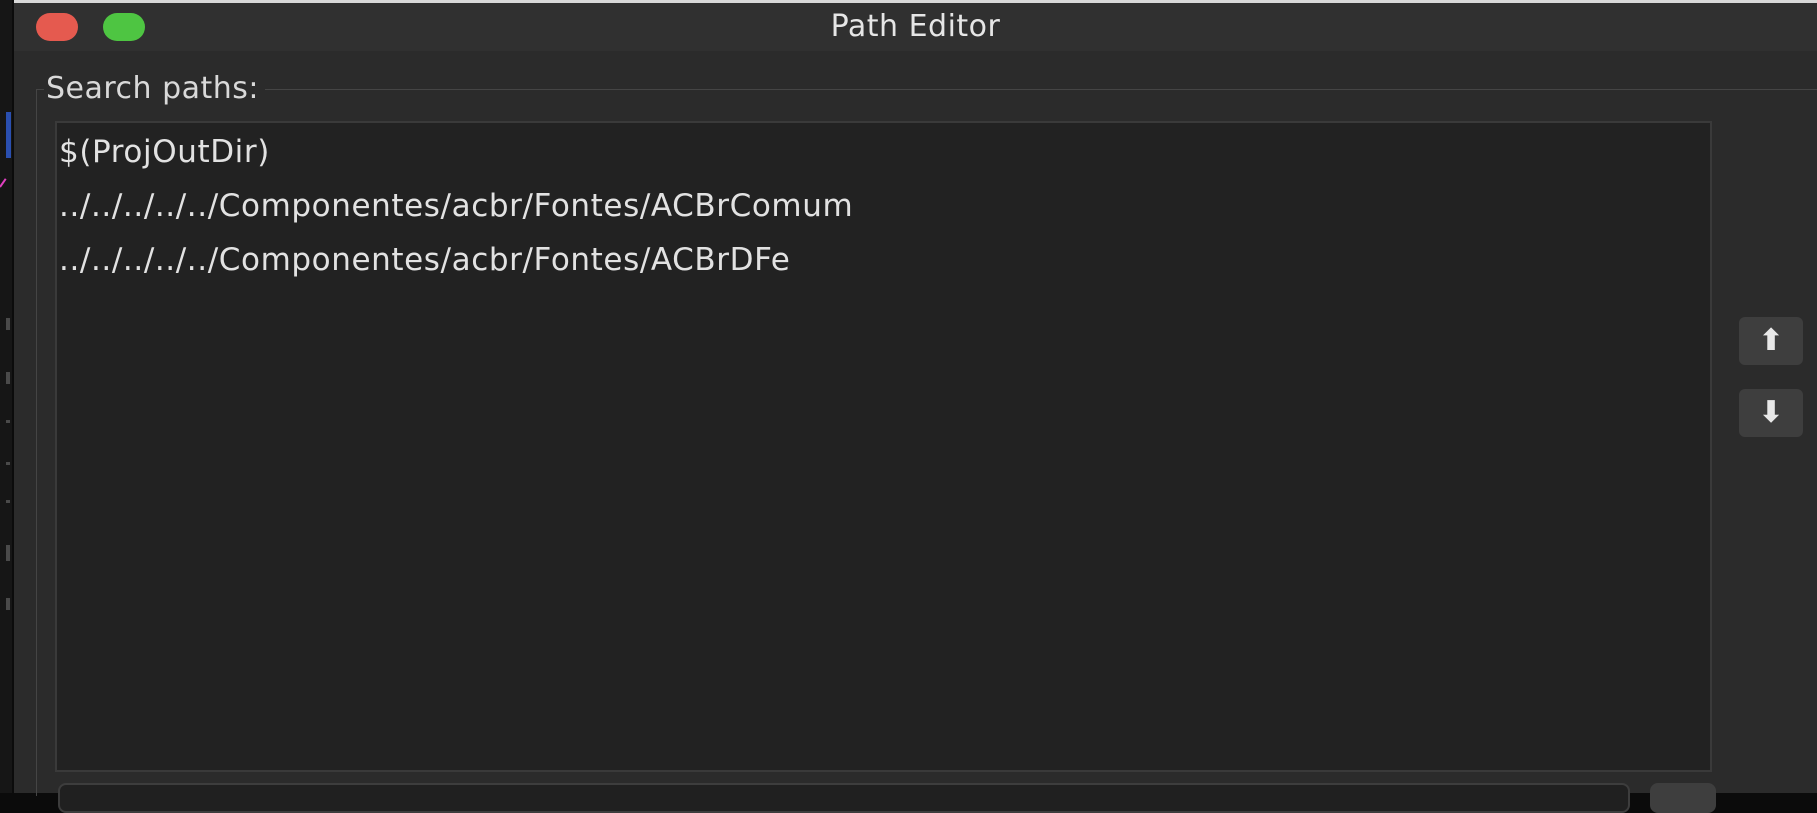 The height and width of the screenshot is (813, 1817). I want to click on arrow-up-icon: ⬆, so click(1771, 340).